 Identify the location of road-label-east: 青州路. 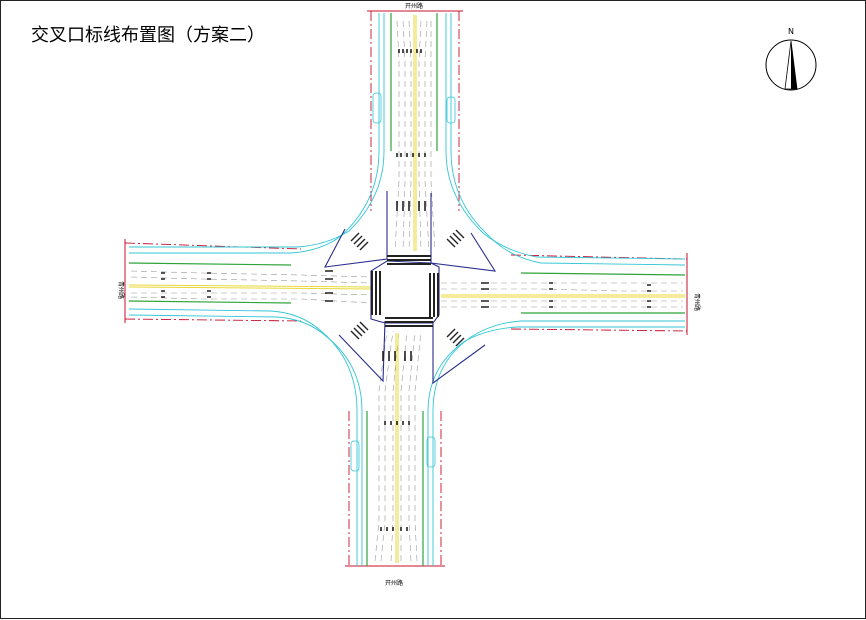
(697, 302).